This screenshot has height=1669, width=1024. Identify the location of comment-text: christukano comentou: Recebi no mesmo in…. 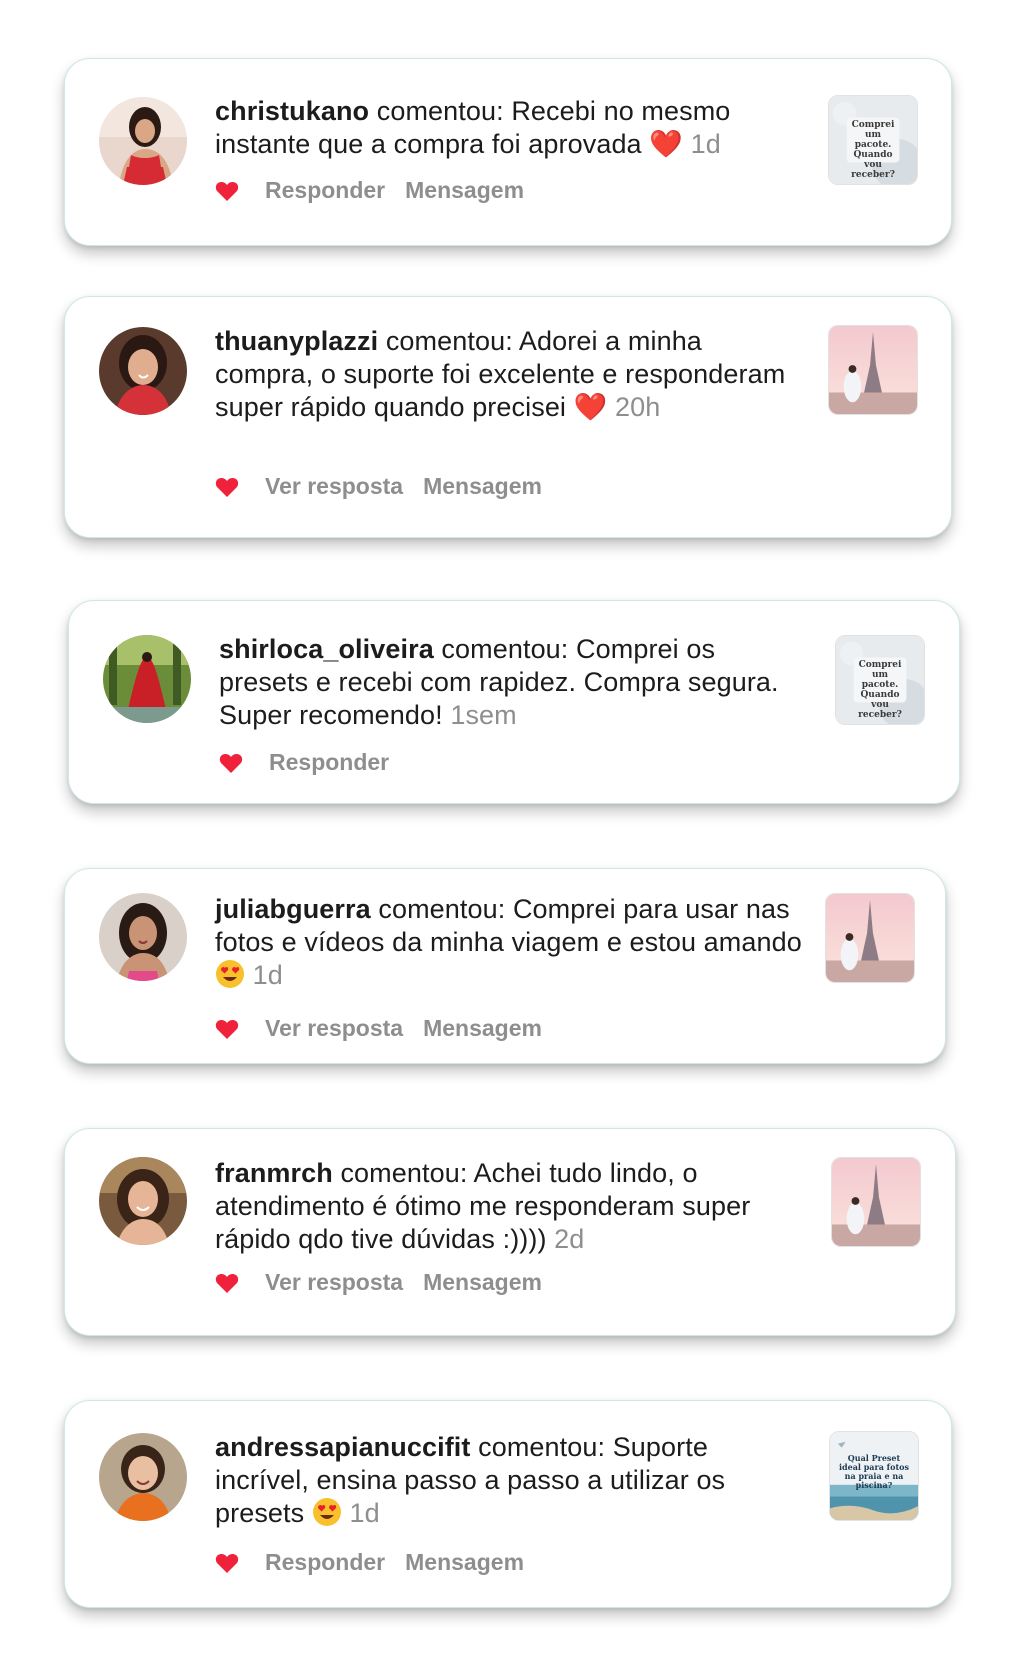
(495, 128).